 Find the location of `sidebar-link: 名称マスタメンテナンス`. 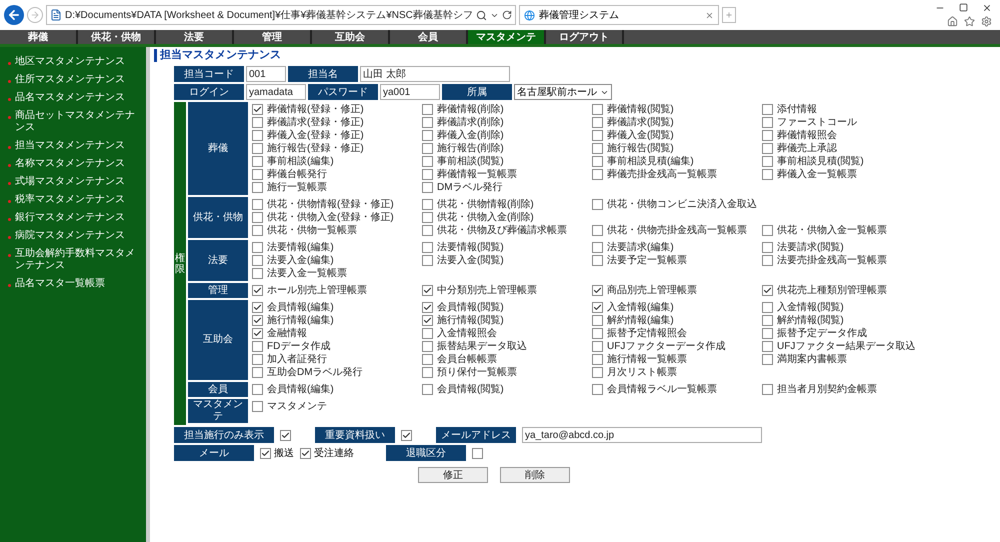

sidebar-link: 名称マスタメンテナンス is located at coordinates (70, 164).